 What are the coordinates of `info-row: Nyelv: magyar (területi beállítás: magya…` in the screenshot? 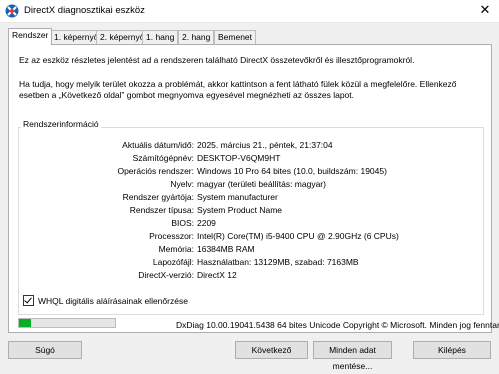 It's located at (244, 184).